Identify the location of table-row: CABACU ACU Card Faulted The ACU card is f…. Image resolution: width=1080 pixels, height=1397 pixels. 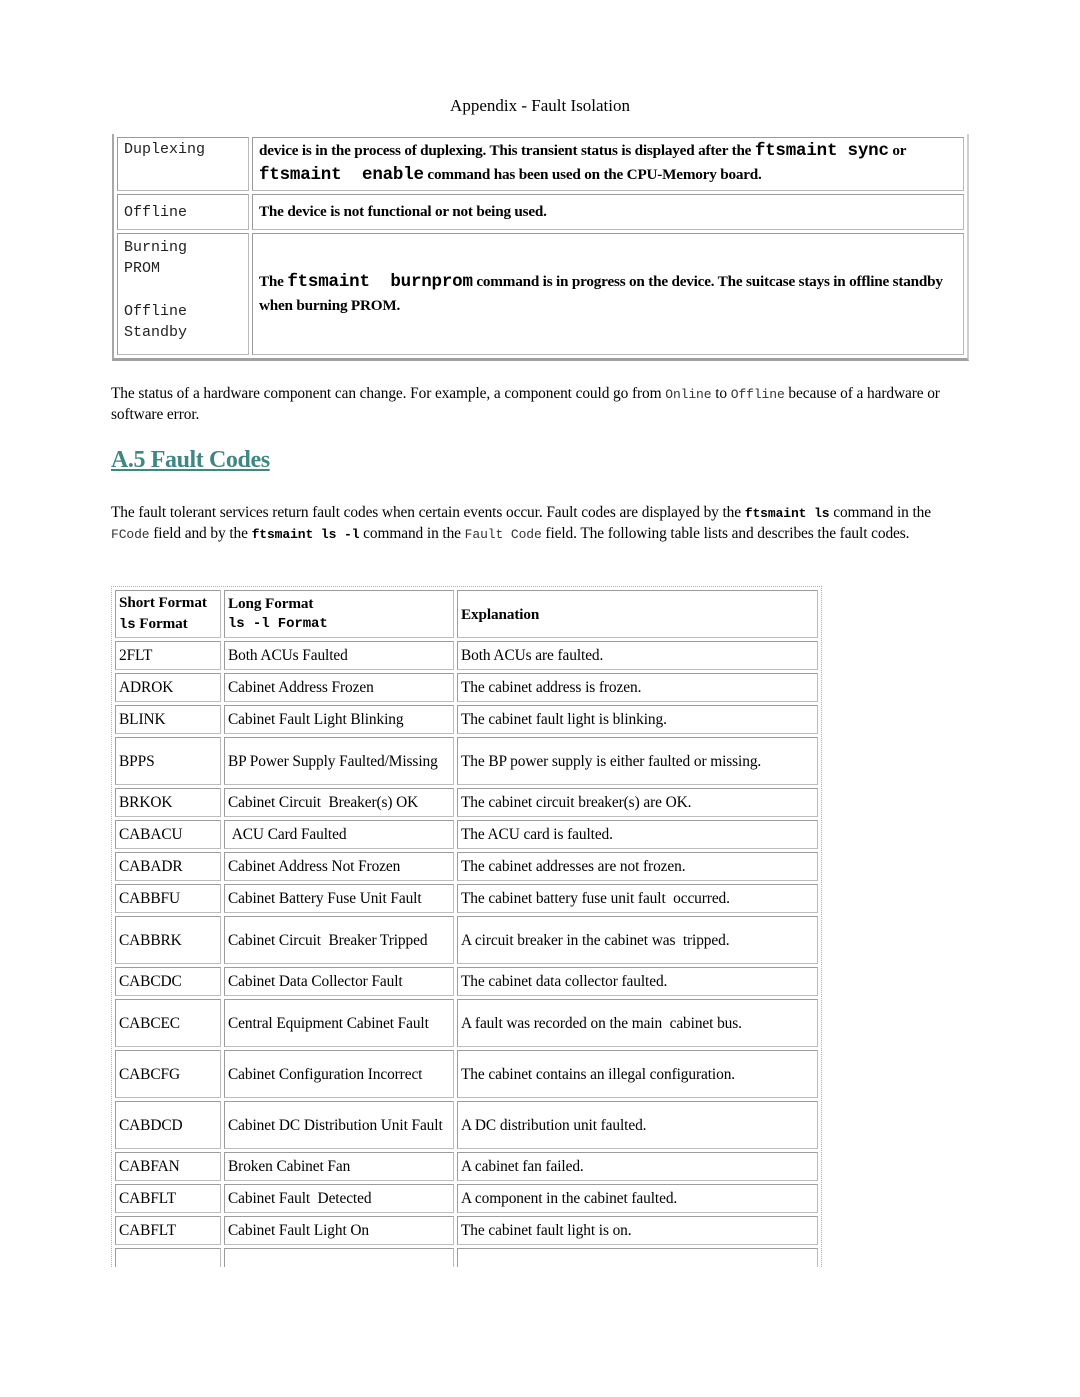
(466, 834).